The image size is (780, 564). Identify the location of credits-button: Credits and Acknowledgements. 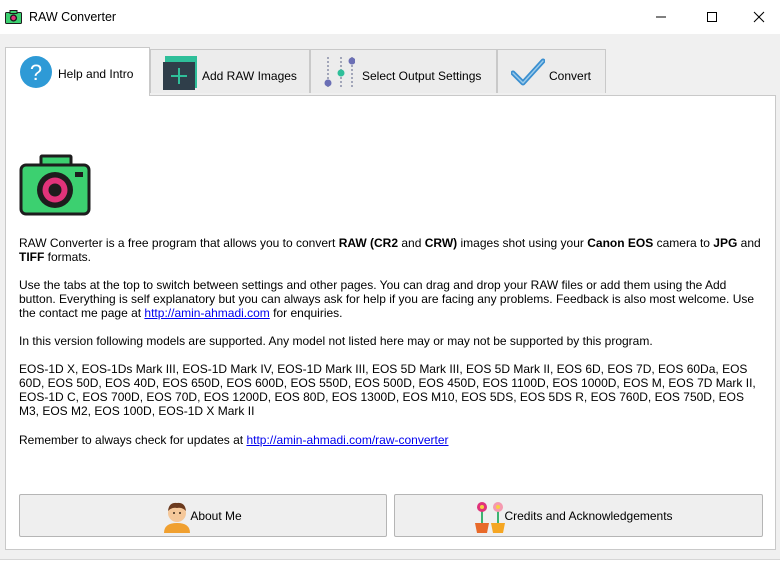
(578, 515).